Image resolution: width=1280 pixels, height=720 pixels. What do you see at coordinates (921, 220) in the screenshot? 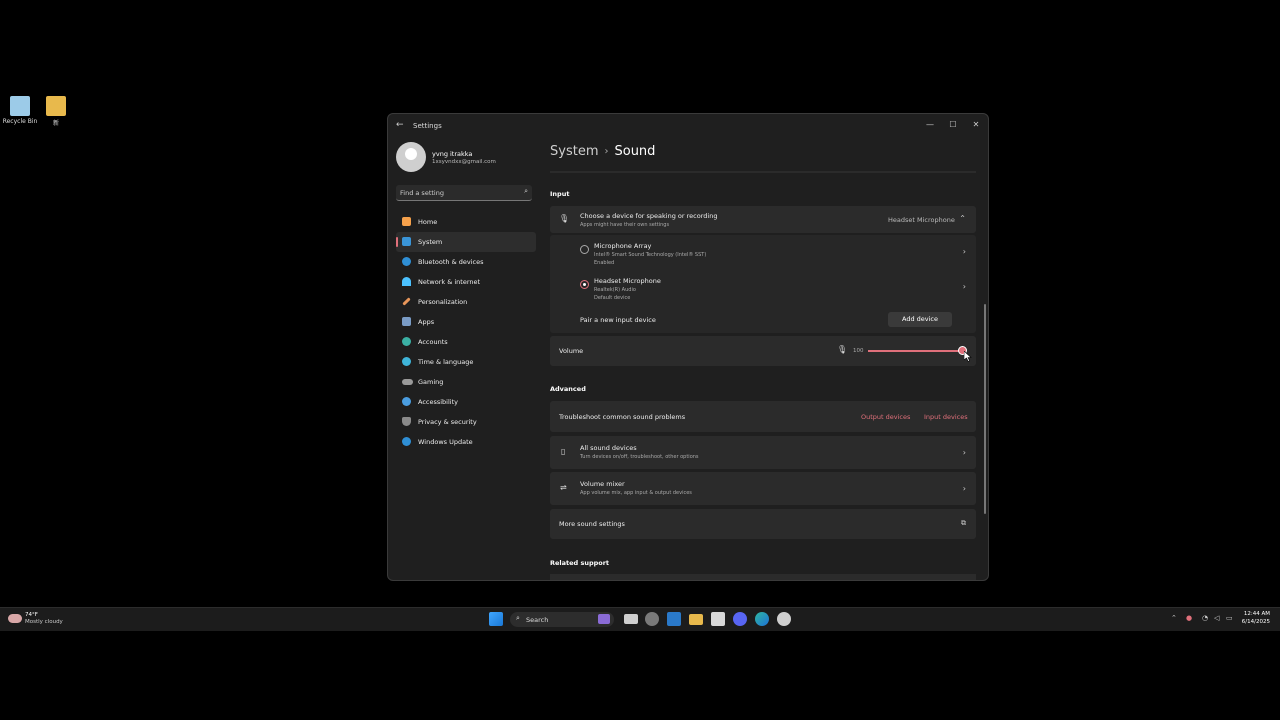
I see `selected-device-value: Headset Microphone` at bounding box center [921, 220].